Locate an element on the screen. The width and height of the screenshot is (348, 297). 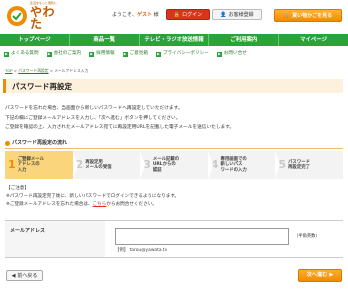
email-form: メールアドレス （半角英数） 【例】 tarou@yawata.tv is located at coordinates (174, 239).